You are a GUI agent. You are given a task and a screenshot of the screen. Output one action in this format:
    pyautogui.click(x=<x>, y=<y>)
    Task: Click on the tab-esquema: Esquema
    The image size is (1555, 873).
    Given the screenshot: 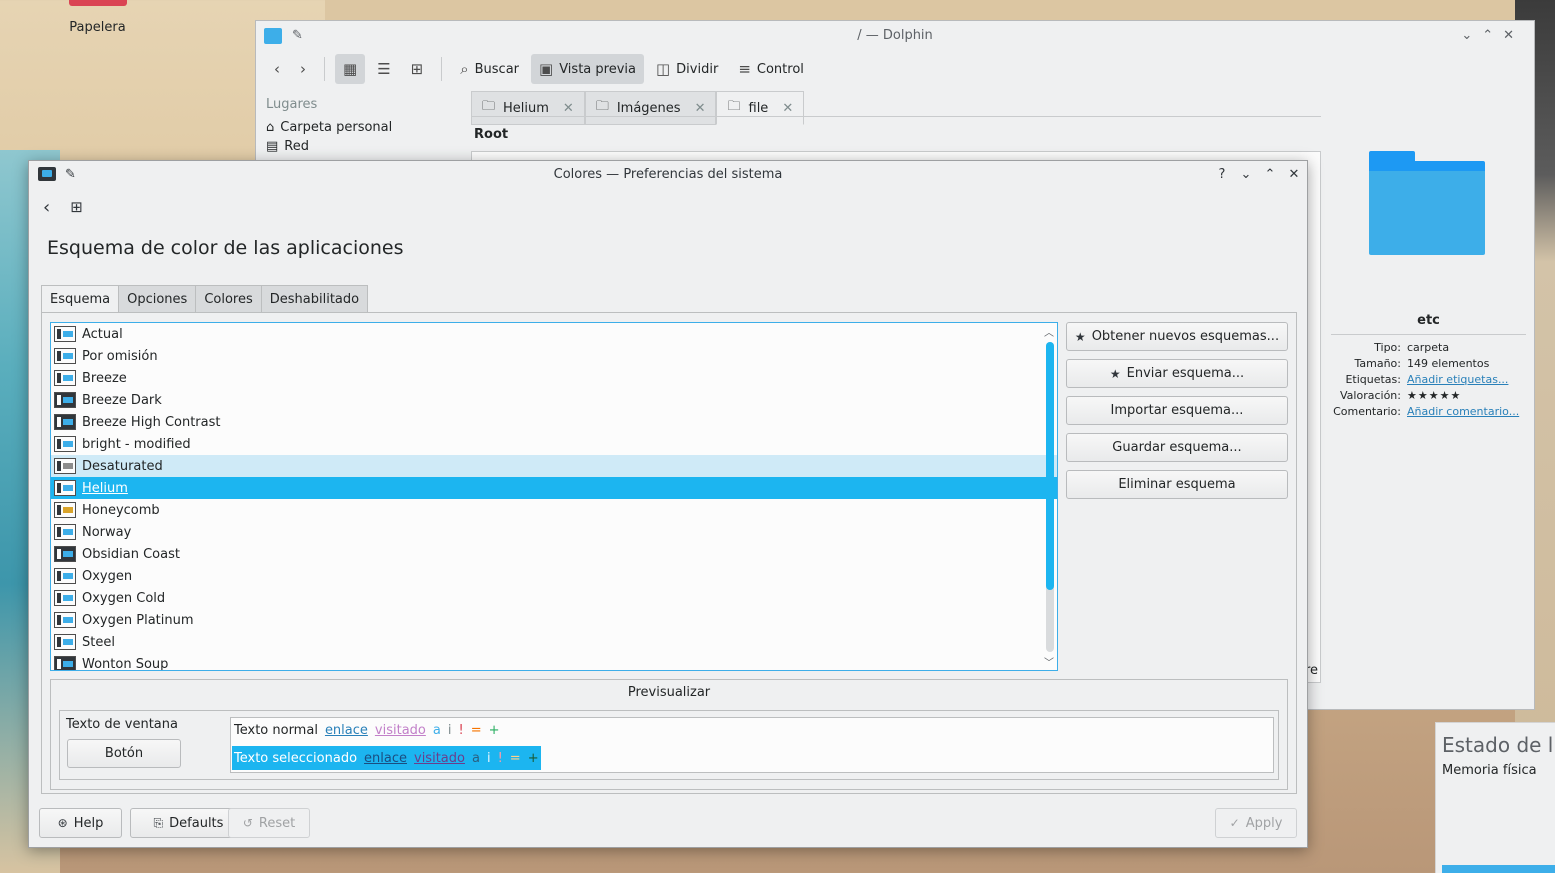 What is the action you would take?
    pyautogui.click(x=80, y=299)
    